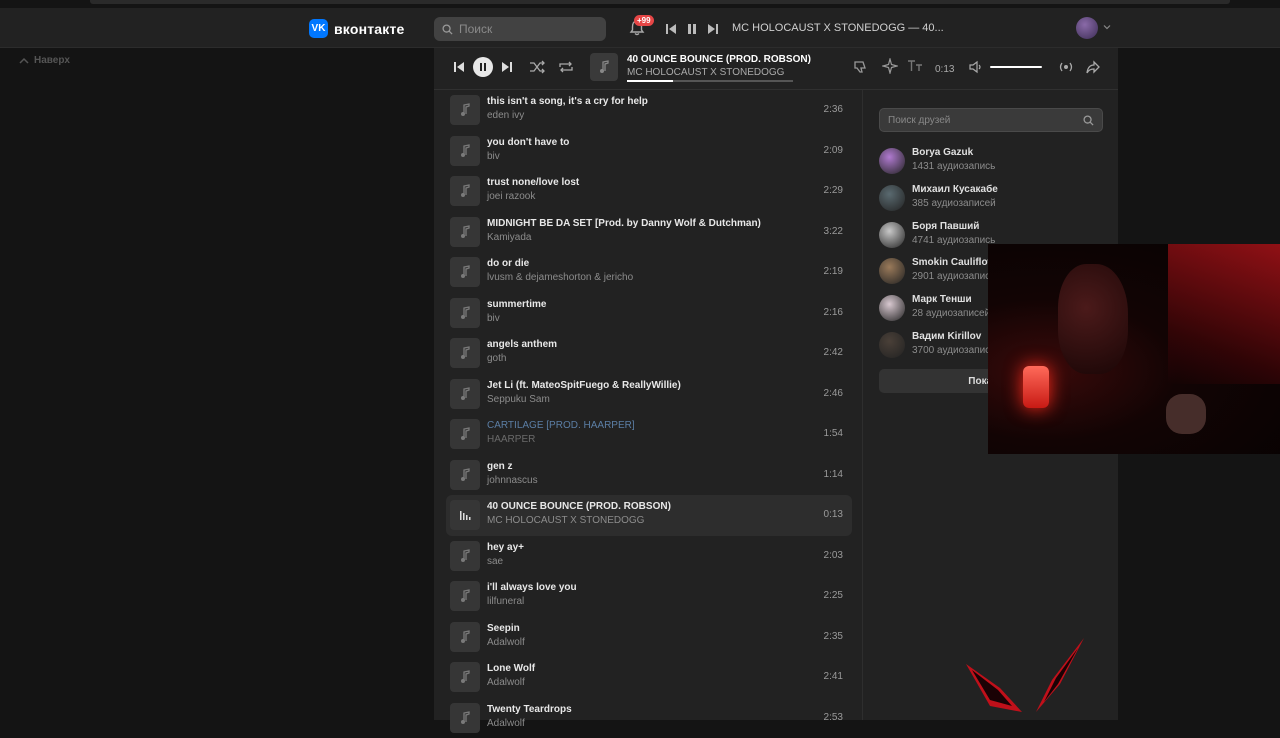 The height and width of the screenshot is (738, 1280). What do you see at coordinates (976, 67) in the screenshot?
I see `volume-icon` at bounding box center [976, 67].